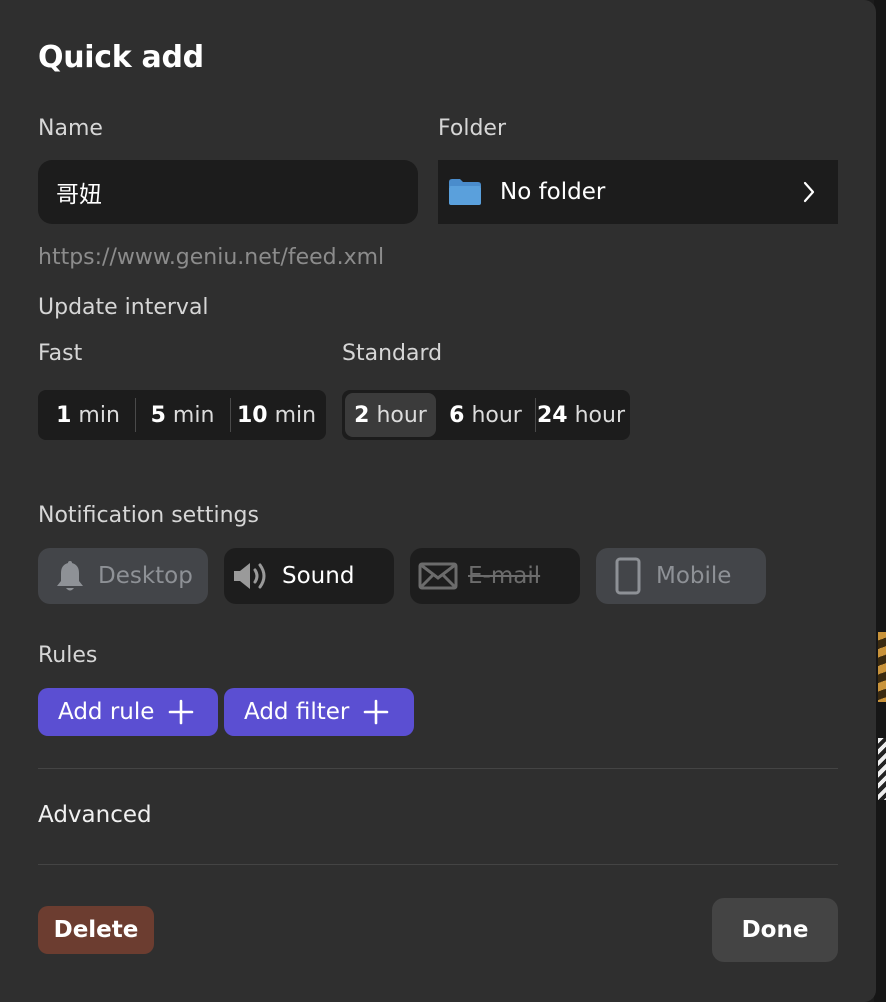 The height and width of the screenshot is (1002, 886). Describe the element at coordinates (552, 415) in the screenshot. I see `interval-number: 24` at that location.